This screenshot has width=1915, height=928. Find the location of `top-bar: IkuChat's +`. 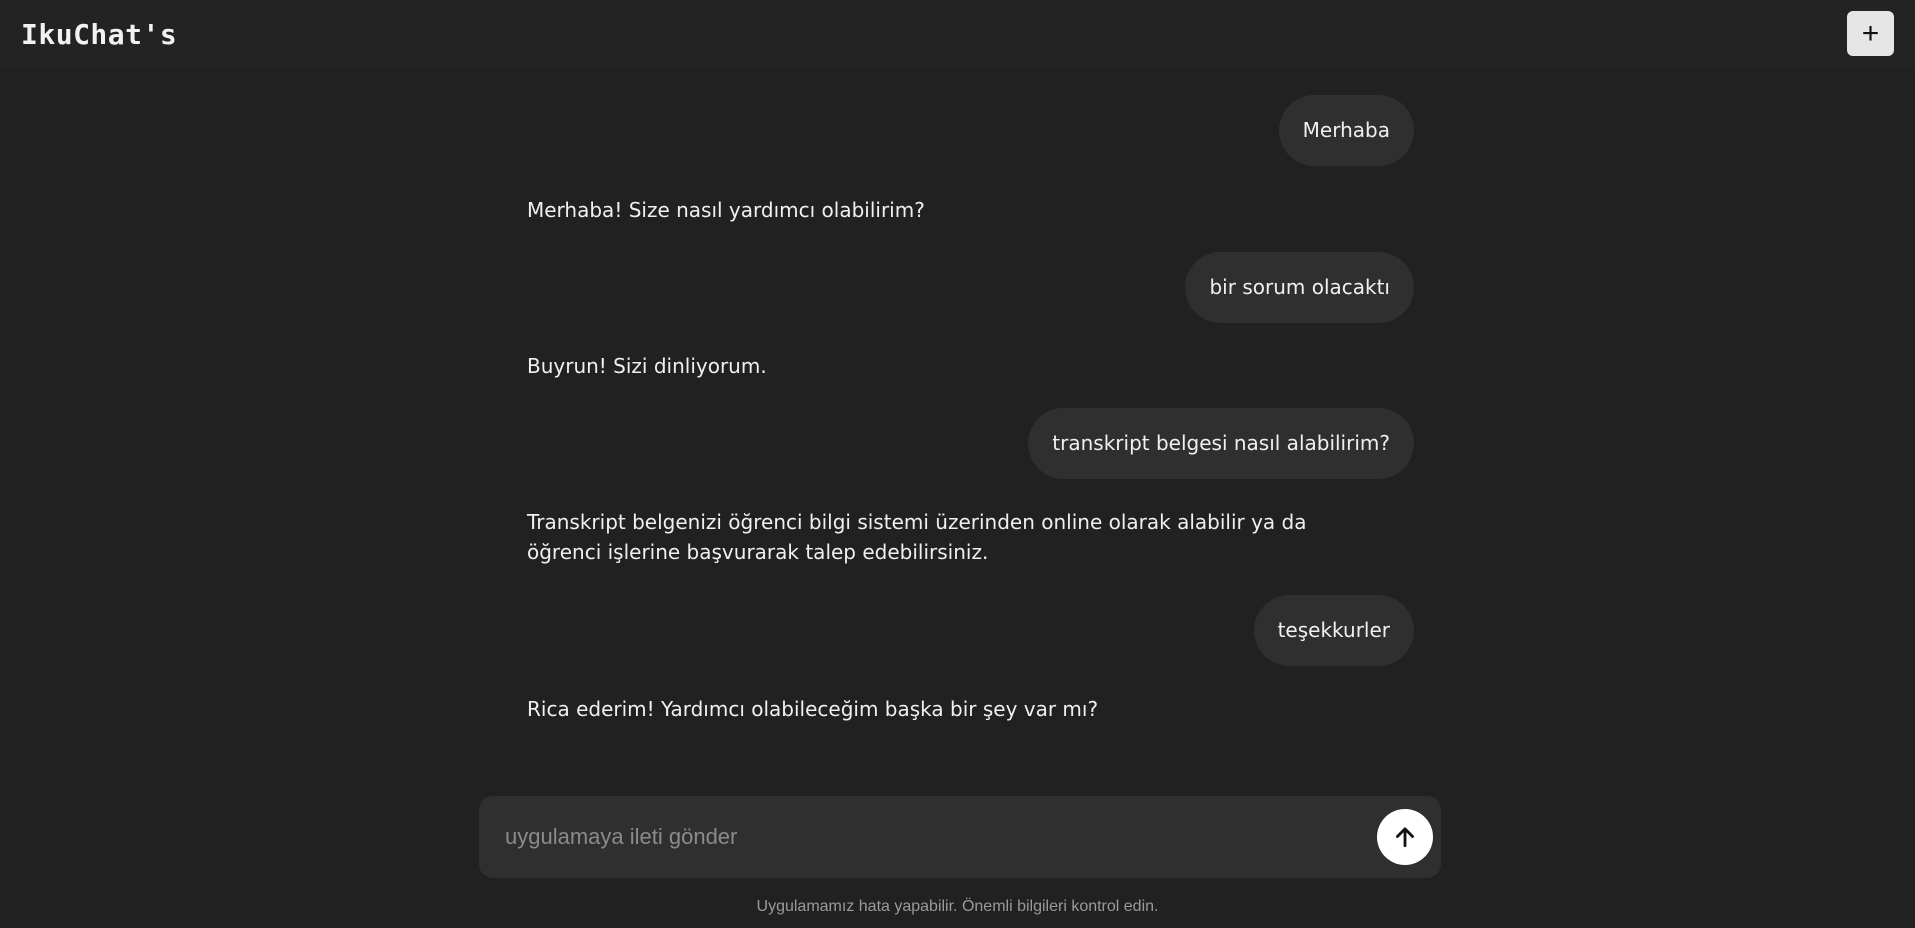

top-bar: IkuChat's + is located at coordinates (957, 34).